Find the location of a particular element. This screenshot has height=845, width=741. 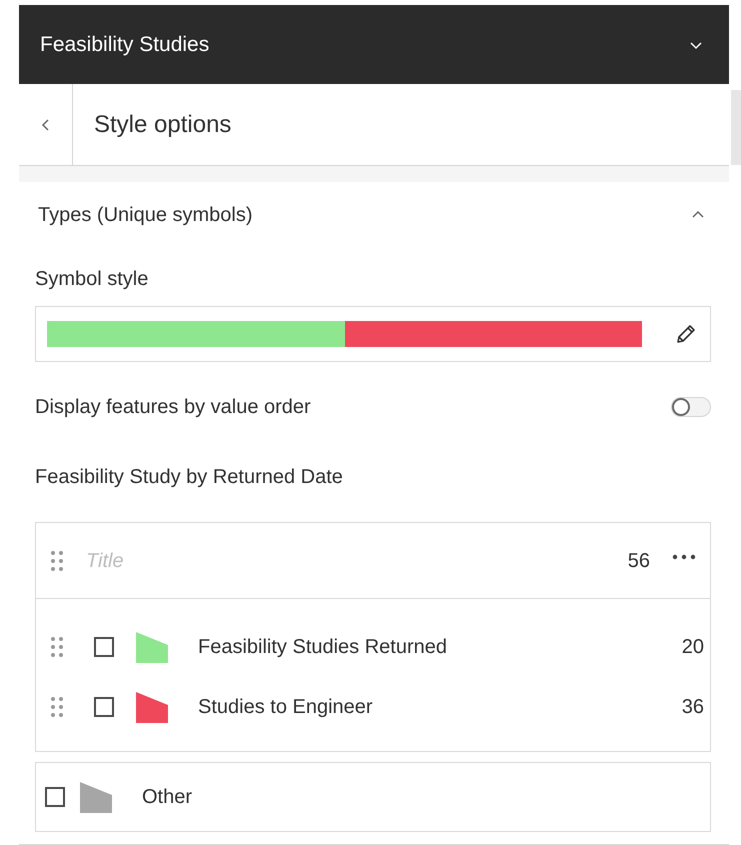

title-input: Title is located at coordinates (346, 561).